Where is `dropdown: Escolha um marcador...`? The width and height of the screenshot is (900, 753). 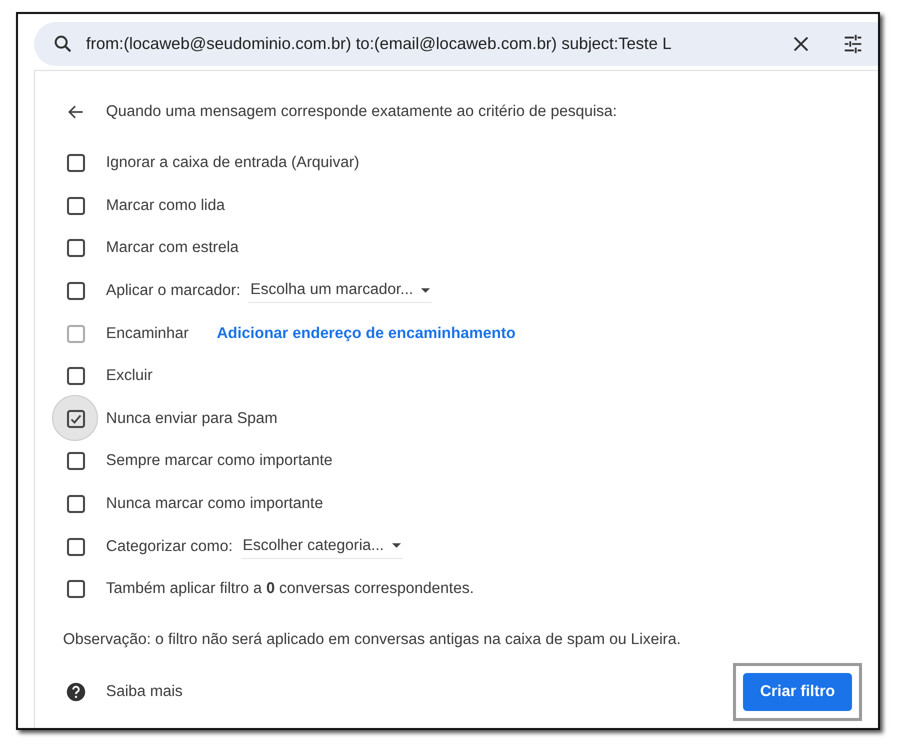 dropdown: Escolha um marcador... is located at coordinates (340, 291).